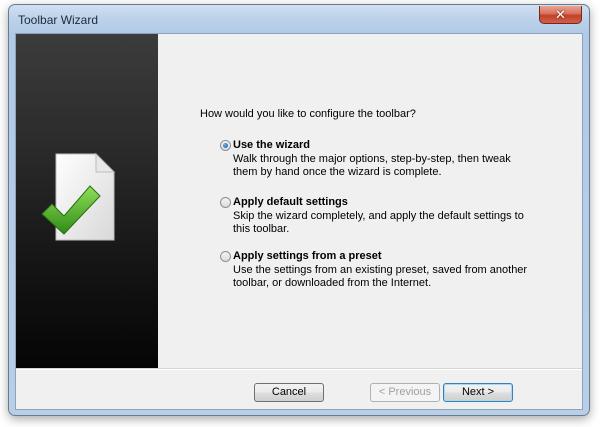 The image size is (600, 427). I want to click on close-icon: ✕, so click(560, 14).